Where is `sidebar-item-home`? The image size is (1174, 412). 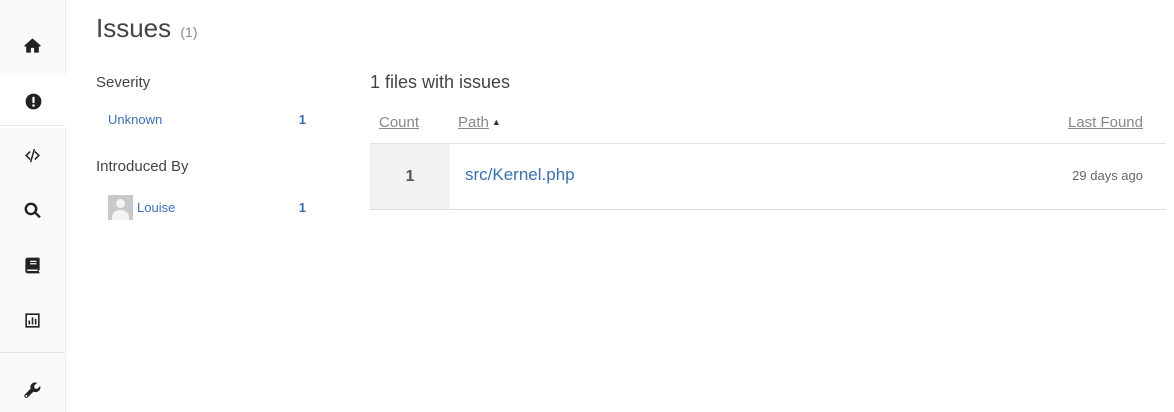 sidebar-item-home is located at coordinates (32, 45).